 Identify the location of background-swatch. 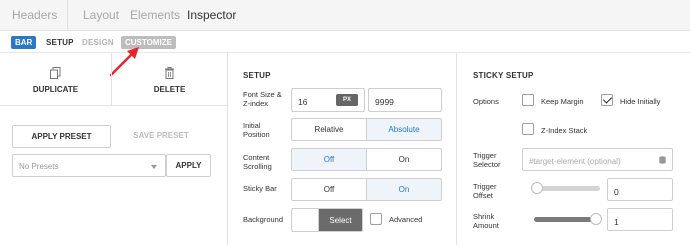
(305, 220).